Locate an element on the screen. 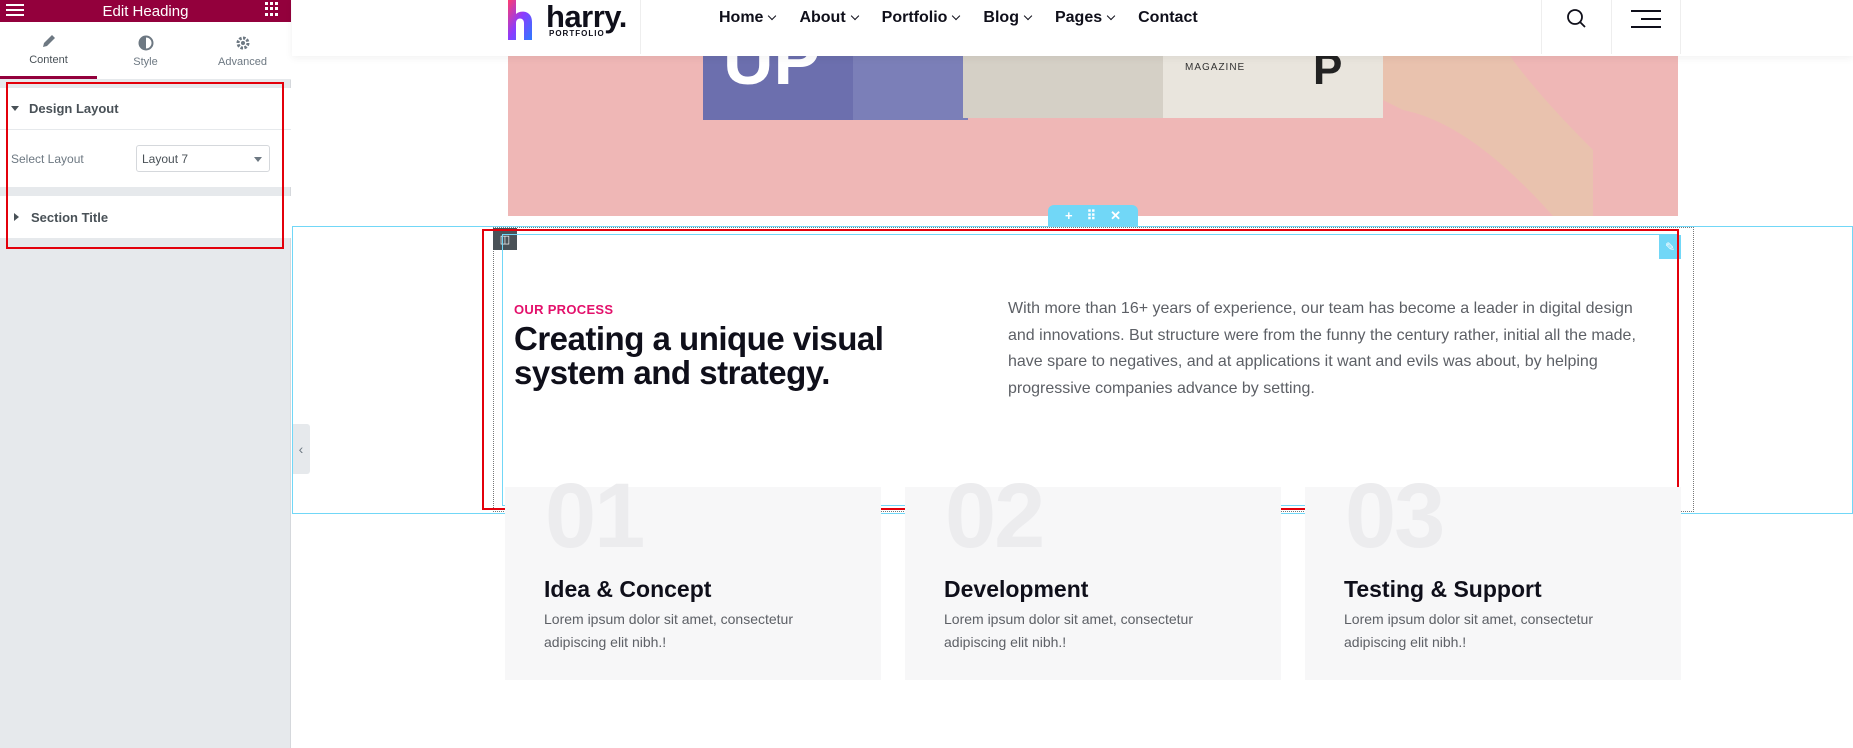 Image resolution: width=1853 pixels, height=748 pixels. nav-pages-label: Pages is located at coordinates (1078, 17).